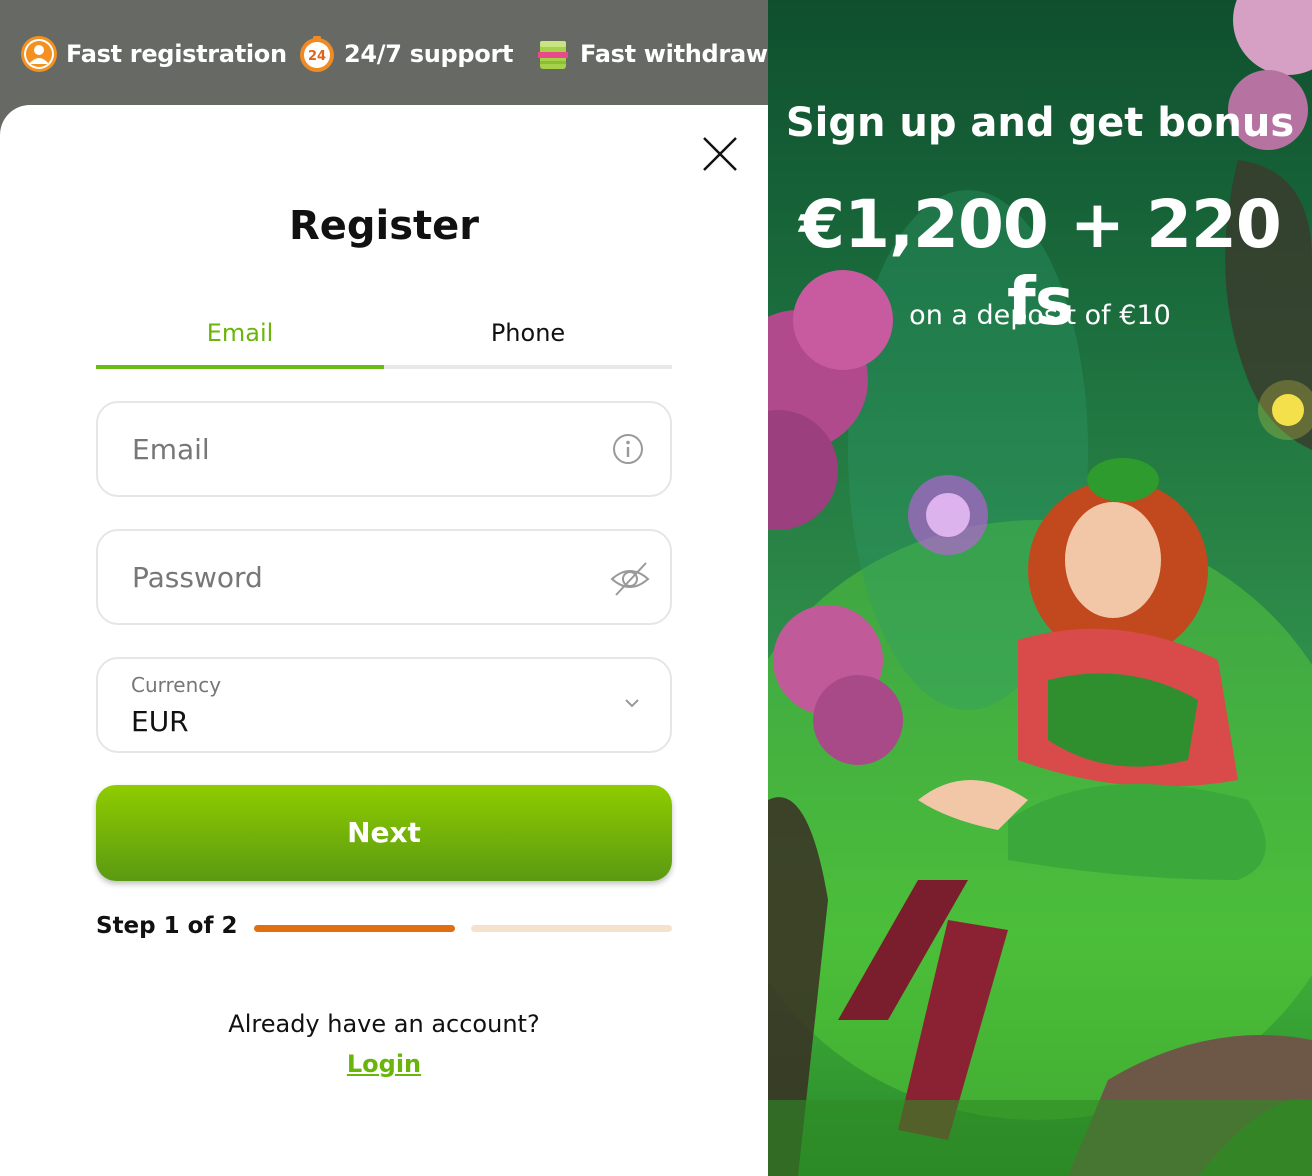 The height and width of the screenshot is (1176, 1312). I want to click on money-stack-icon, so click(553, 55).